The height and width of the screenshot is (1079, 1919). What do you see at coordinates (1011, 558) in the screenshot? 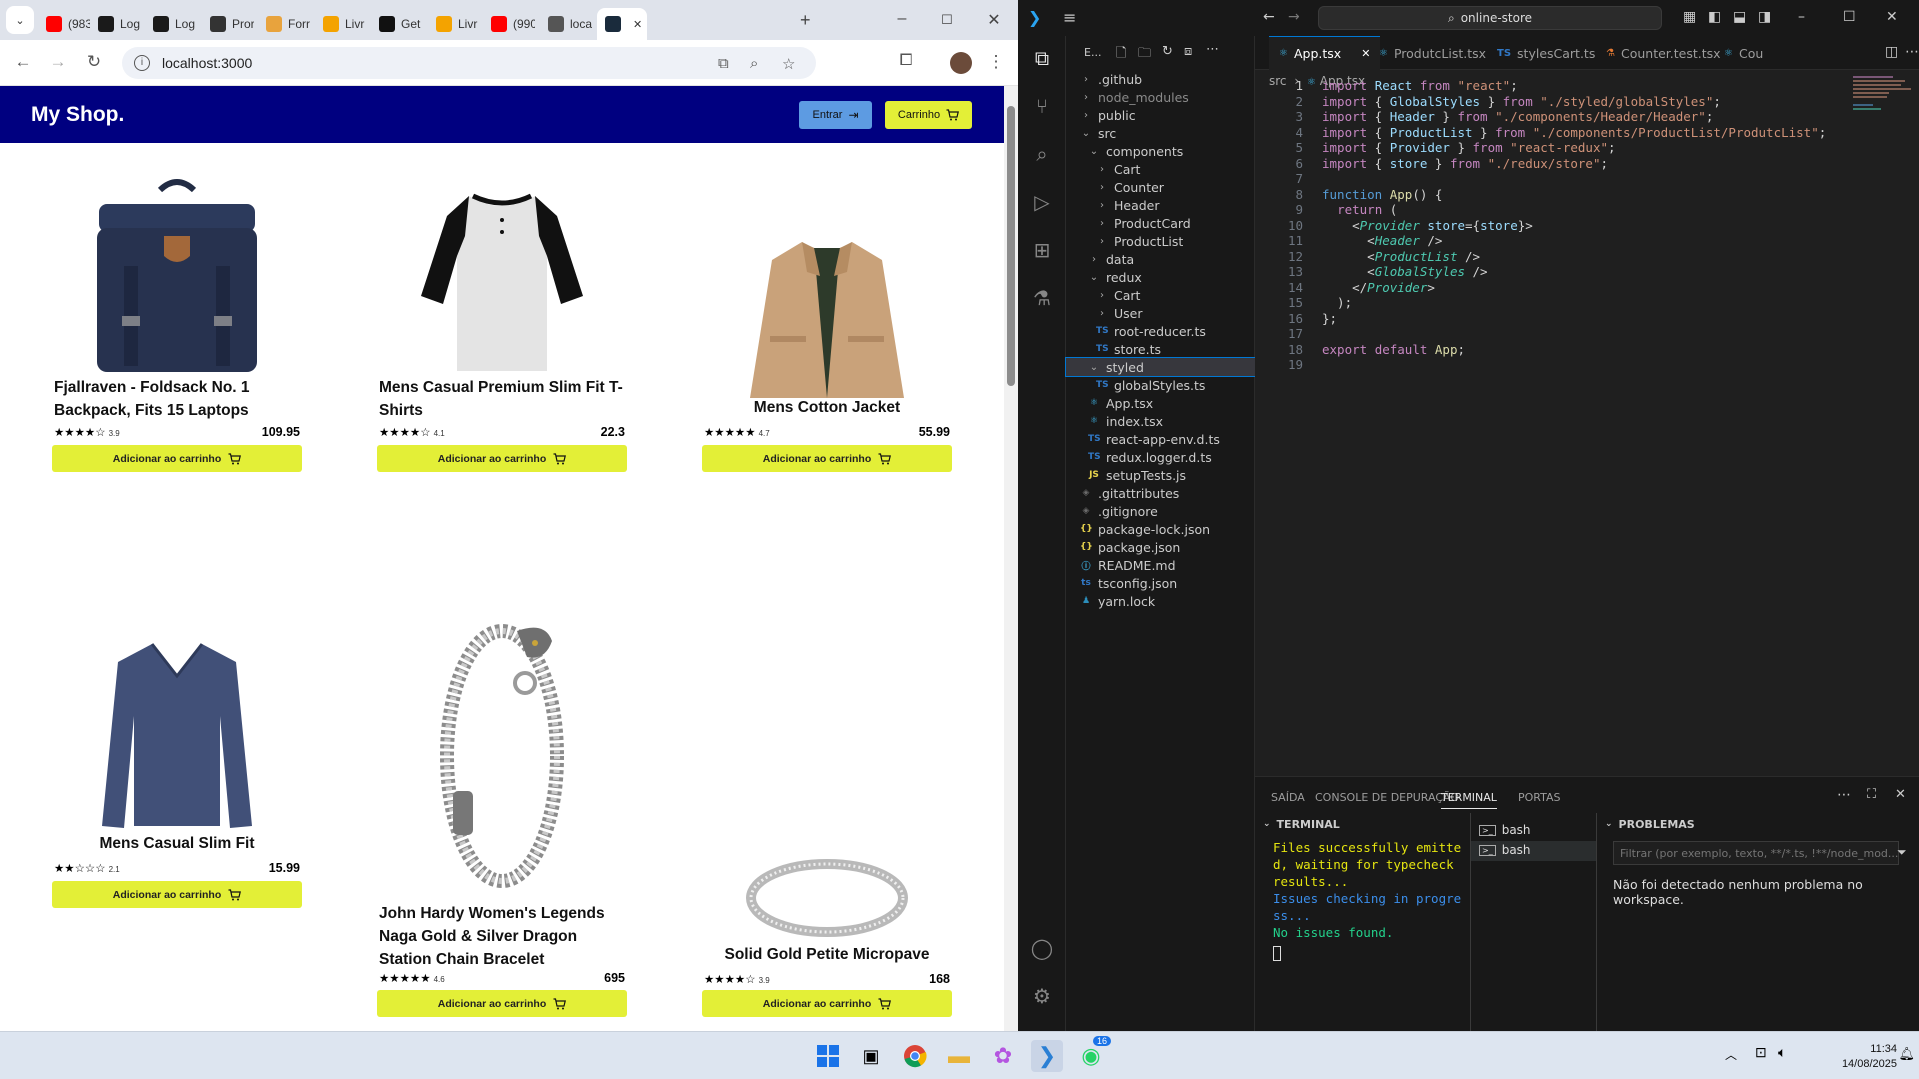
I see `page-scrollbar` at bounding box center [1011, 558].